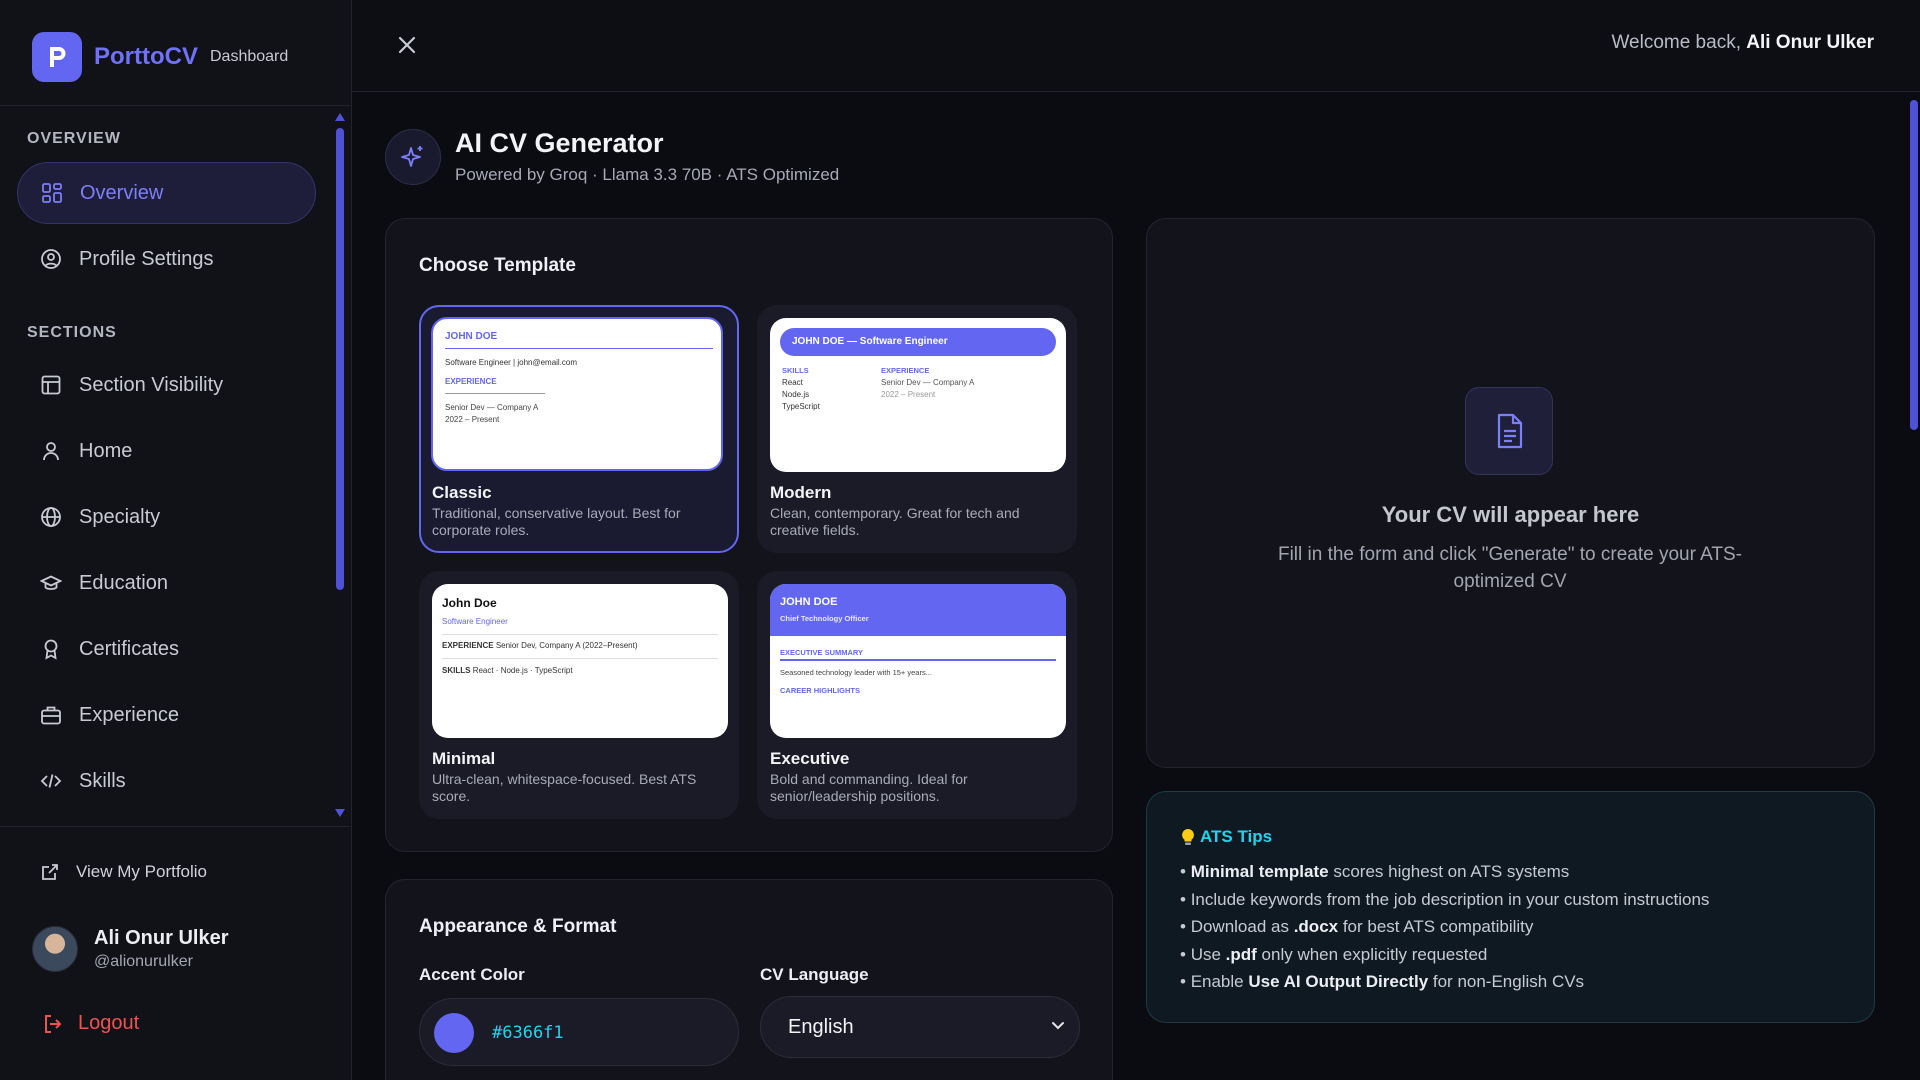  I want to click on divider, so click(175, 826).